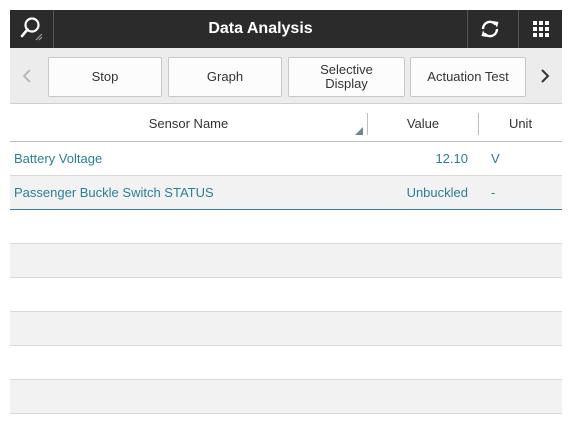 Image resolution: width=572 pixels, height=425 pixels. Describe the element at coordinates (468, 77) in the screenshot. I see `actuation-test-button: Actuation Test` at that location.